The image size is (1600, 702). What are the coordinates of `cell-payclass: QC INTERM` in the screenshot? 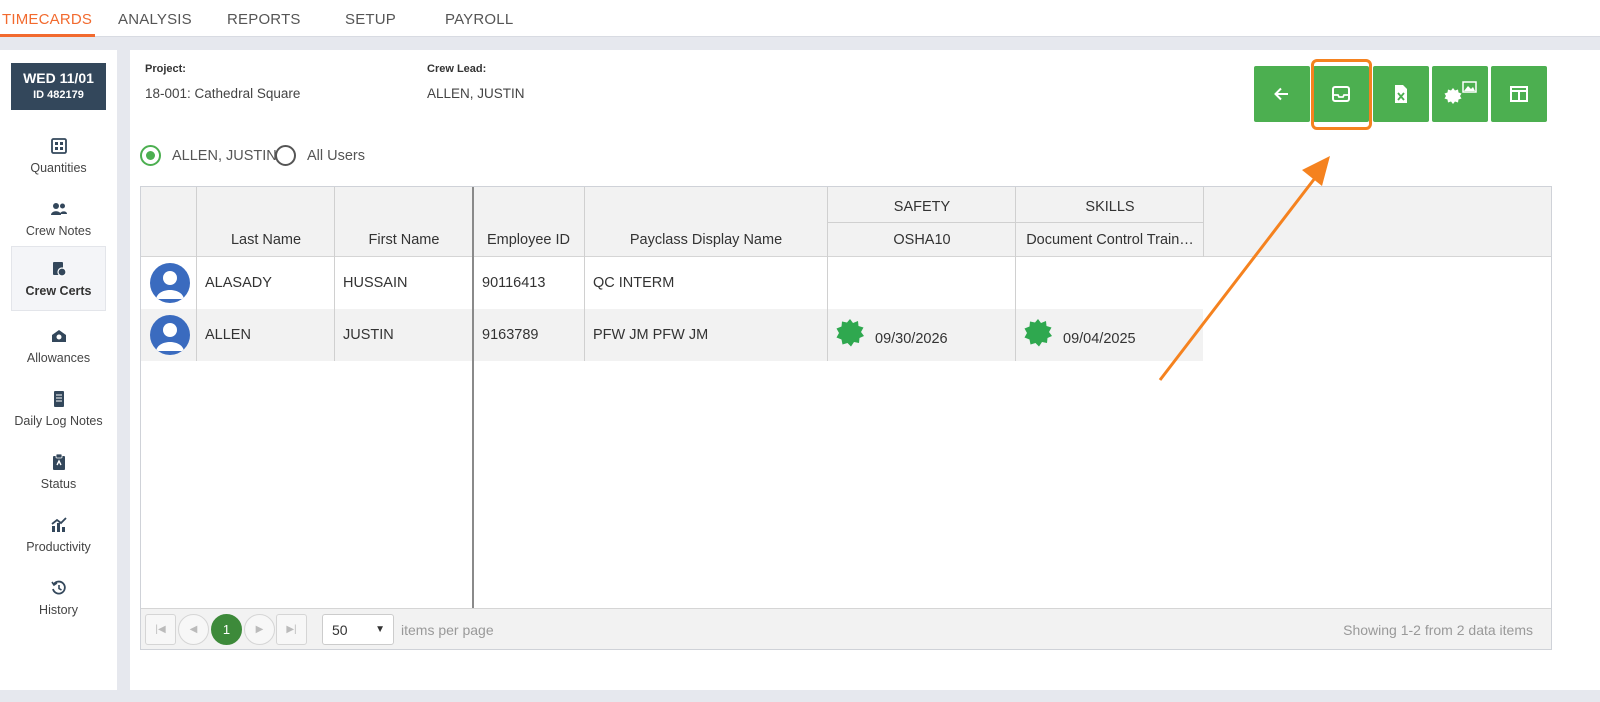 It's located at (634, 283).